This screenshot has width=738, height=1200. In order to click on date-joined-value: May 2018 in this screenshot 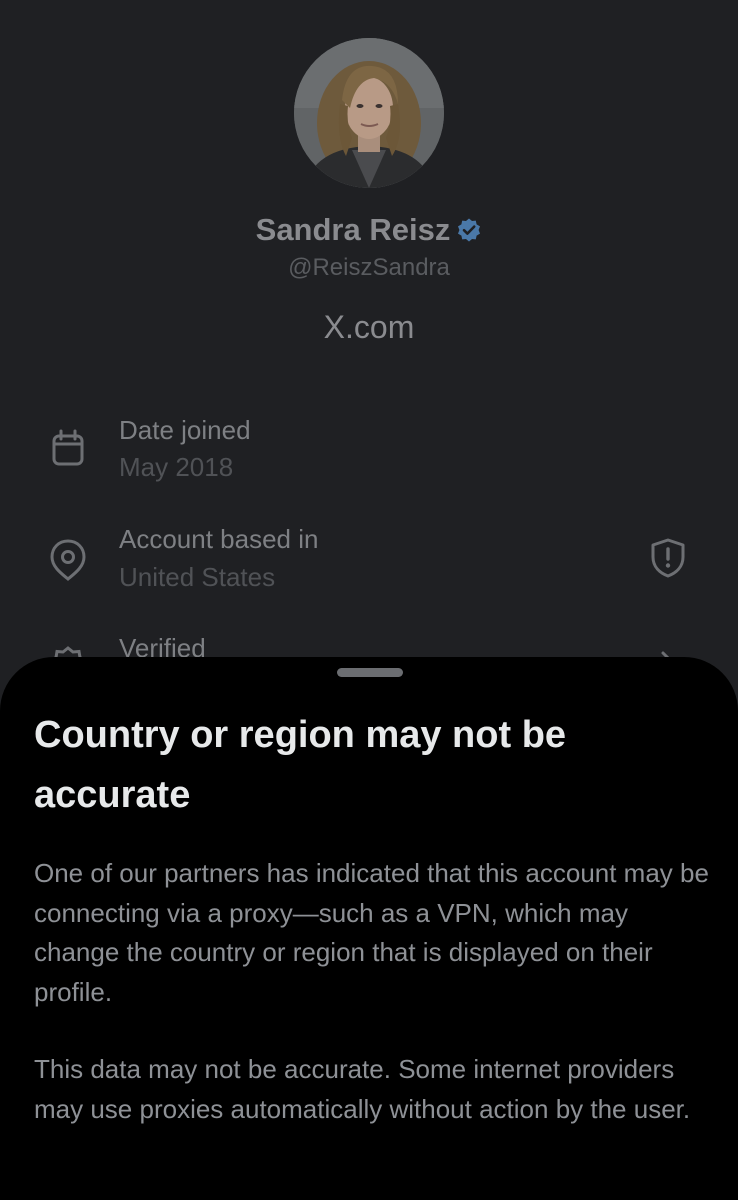, I will do `click(176, 467)`.